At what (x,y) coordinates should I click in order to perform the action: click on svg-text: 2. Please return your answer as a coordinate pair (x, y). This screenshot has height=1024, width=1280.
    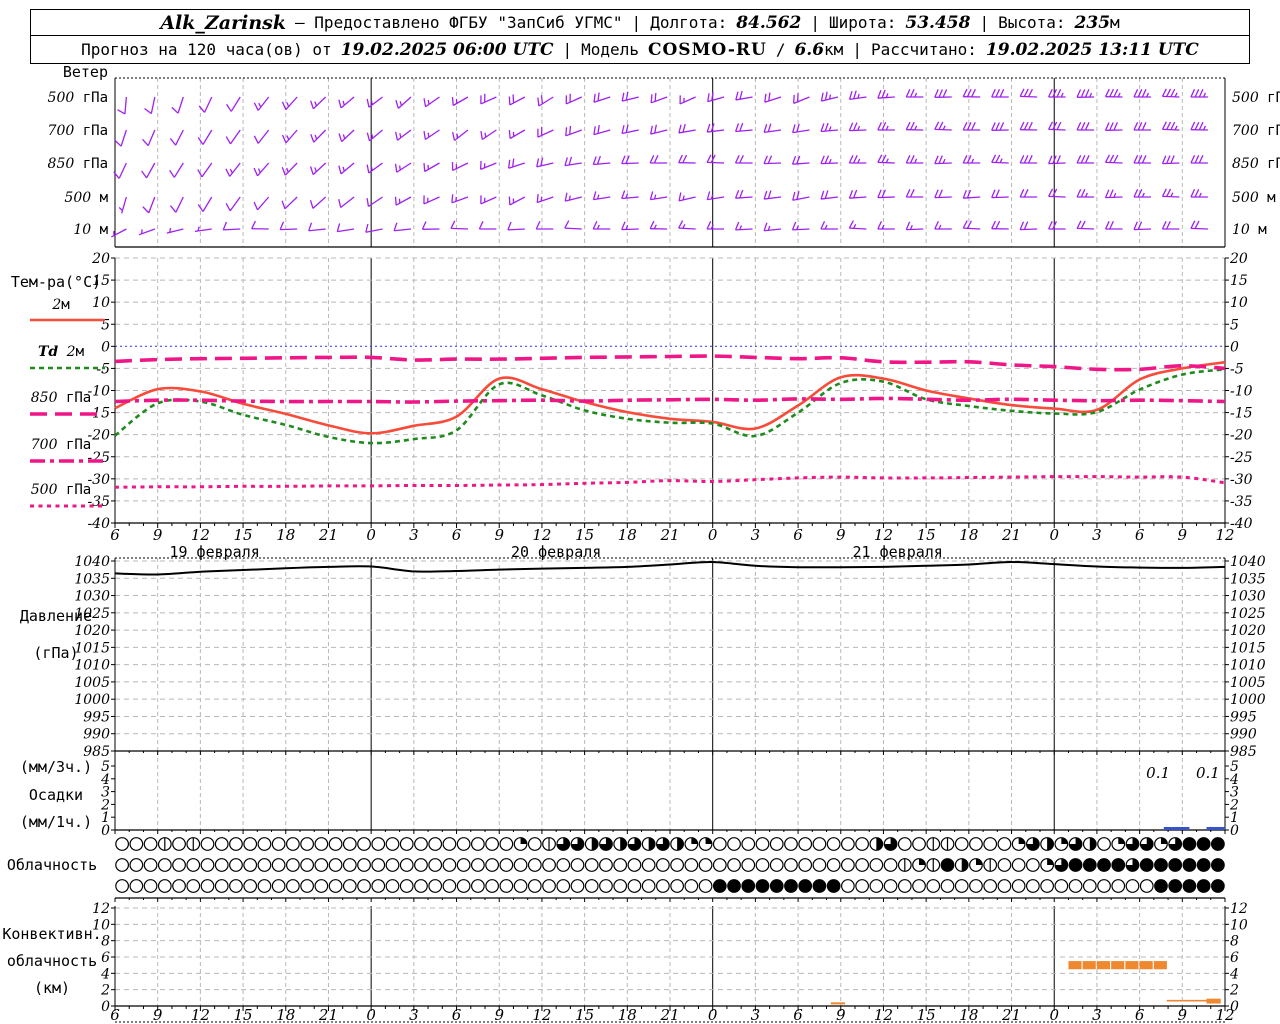
    Looking at the image, I should click on (105, 991).